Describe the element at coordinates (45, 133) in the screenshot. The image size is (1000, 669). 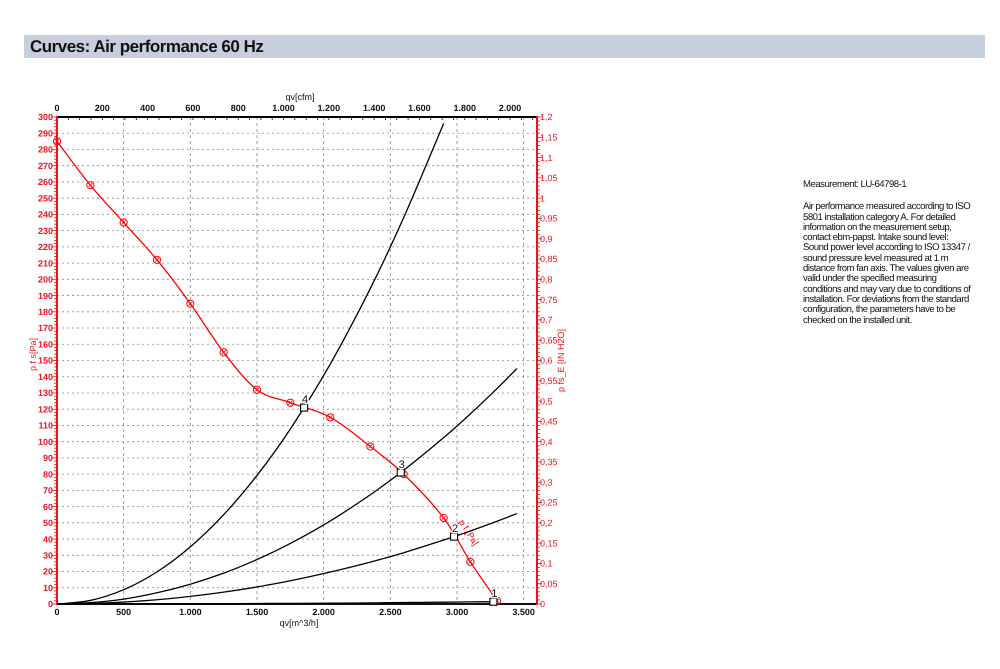
I see `y-tick-label: 290` at that location.